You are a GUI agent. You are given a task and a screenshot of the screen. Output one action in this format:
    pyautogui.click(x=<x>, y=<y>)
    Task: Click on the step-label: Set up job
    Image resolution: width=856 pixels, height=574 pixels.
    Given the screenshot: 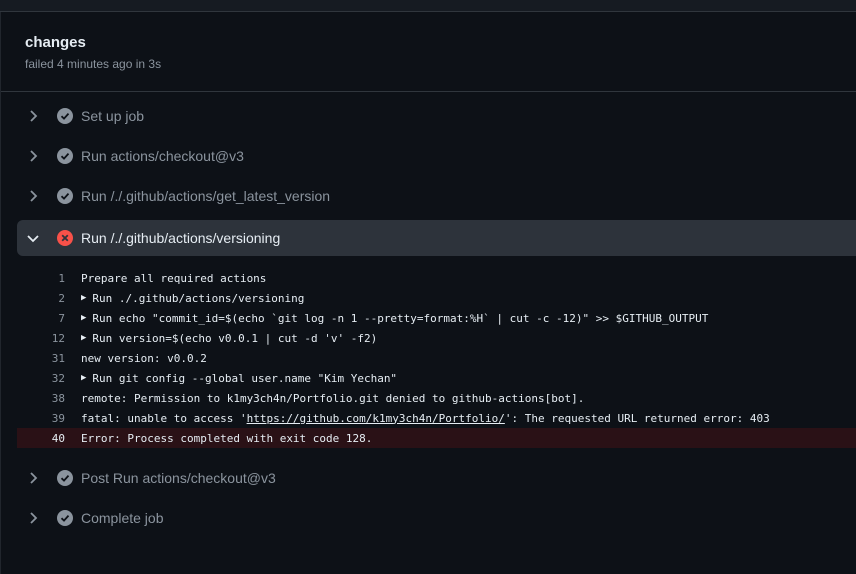 What is the action you would take?
    pyautogui.click(x=113, y=116)
    